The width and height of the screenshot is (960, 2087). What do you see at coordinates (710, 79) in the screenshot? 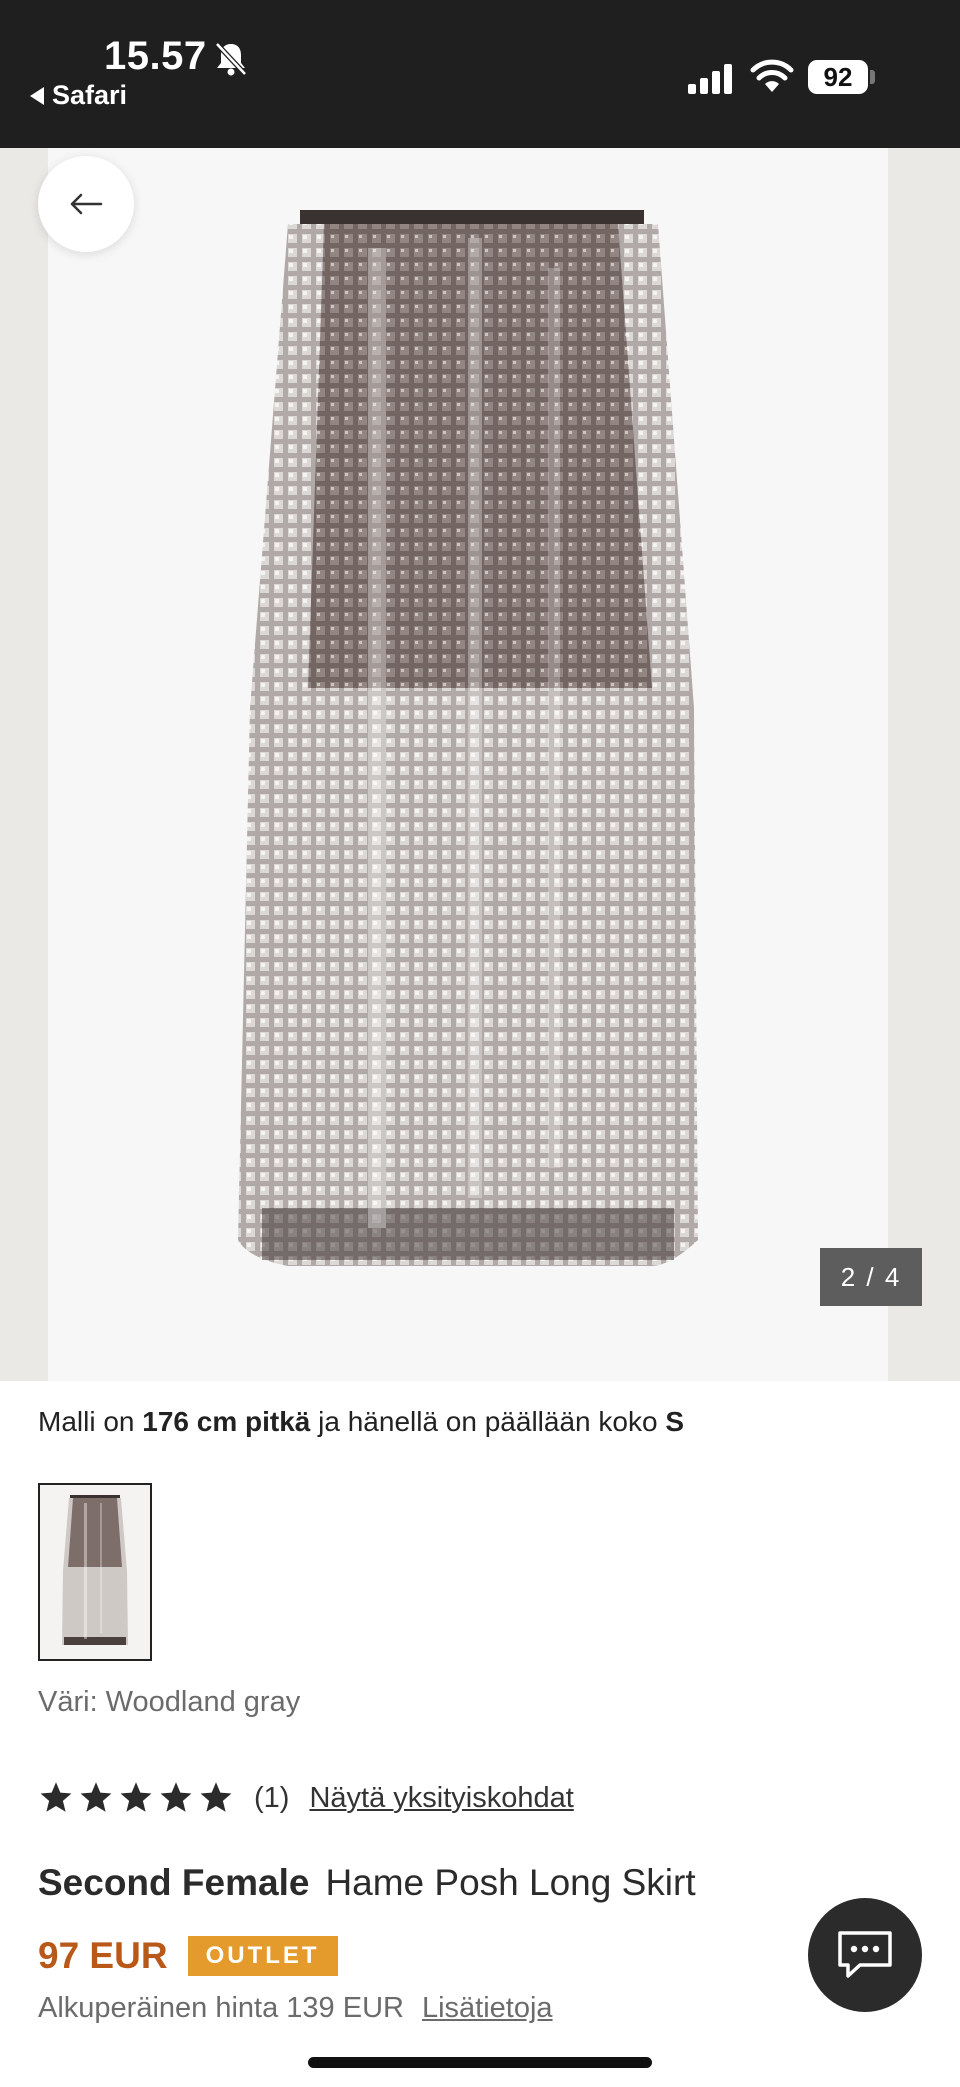
I see `cellular-signal-icon` at bounding box center [710, 79].